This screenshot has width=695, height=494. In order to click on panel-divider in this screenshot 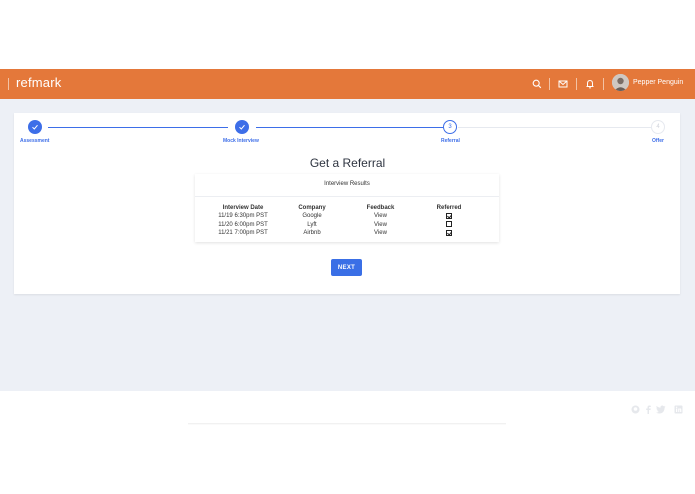, I will do `click(347, 196)`.